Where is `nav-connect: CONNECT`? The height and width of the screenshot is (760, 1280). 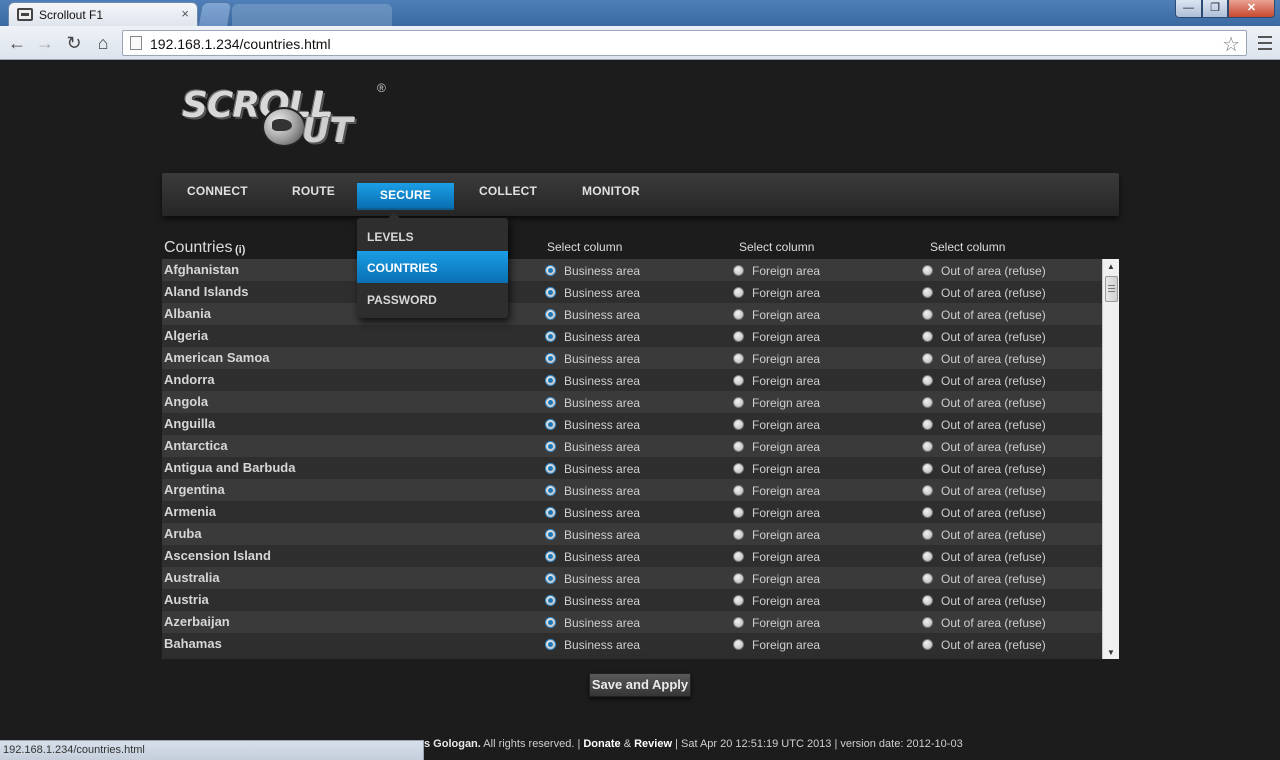
nav-connect: CONNECT is located at coordinates (217, 197).